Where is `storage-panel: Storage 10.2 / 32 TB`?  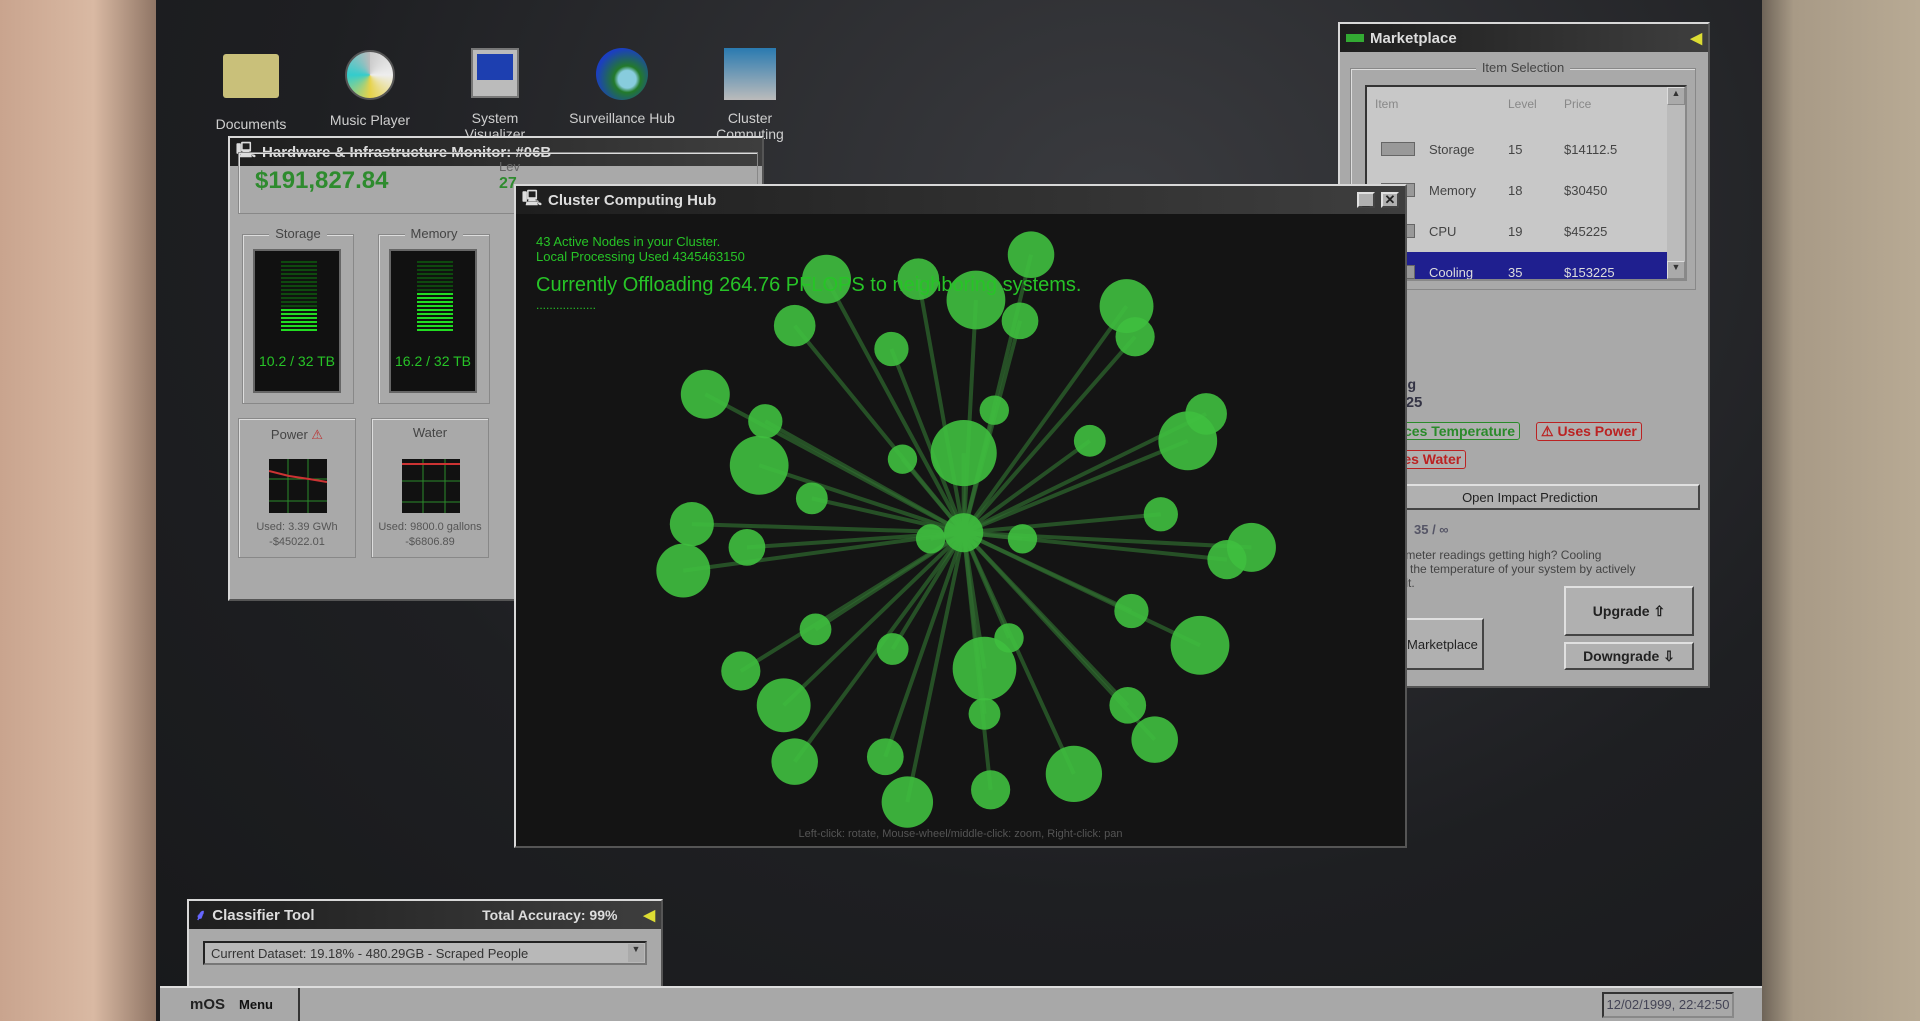
storage-panel: Storage 10.2 / 32 TB is located at coordinates (298, 315).